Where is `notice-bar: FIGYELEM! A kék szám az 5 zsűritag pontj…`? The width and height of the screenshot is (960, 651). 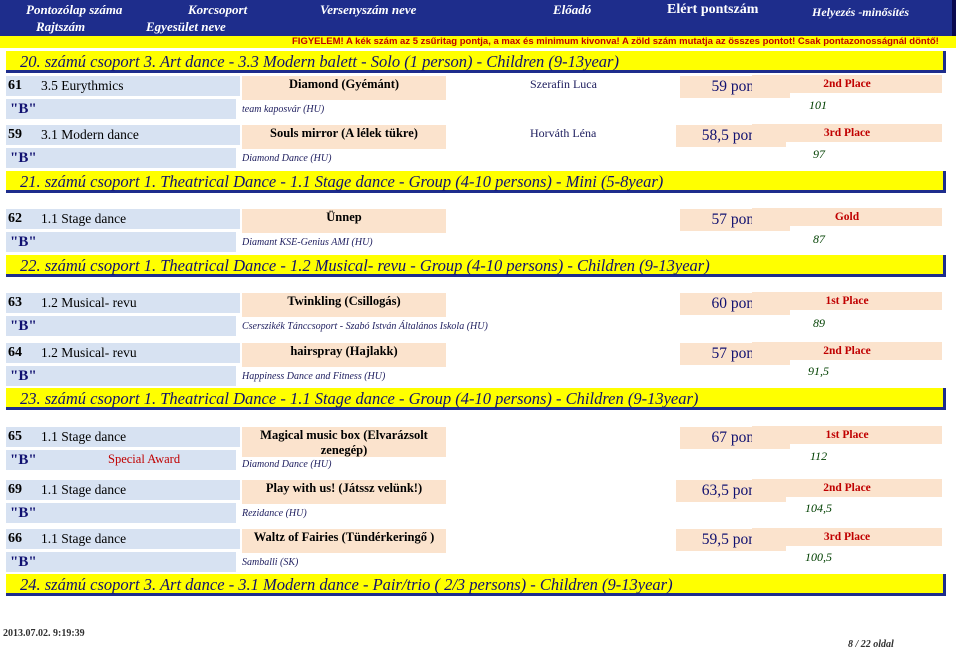 notice-bar: FIGYELEM! A kék szám az 5 zsűritag pontj… is located at coordinates (478, 42).